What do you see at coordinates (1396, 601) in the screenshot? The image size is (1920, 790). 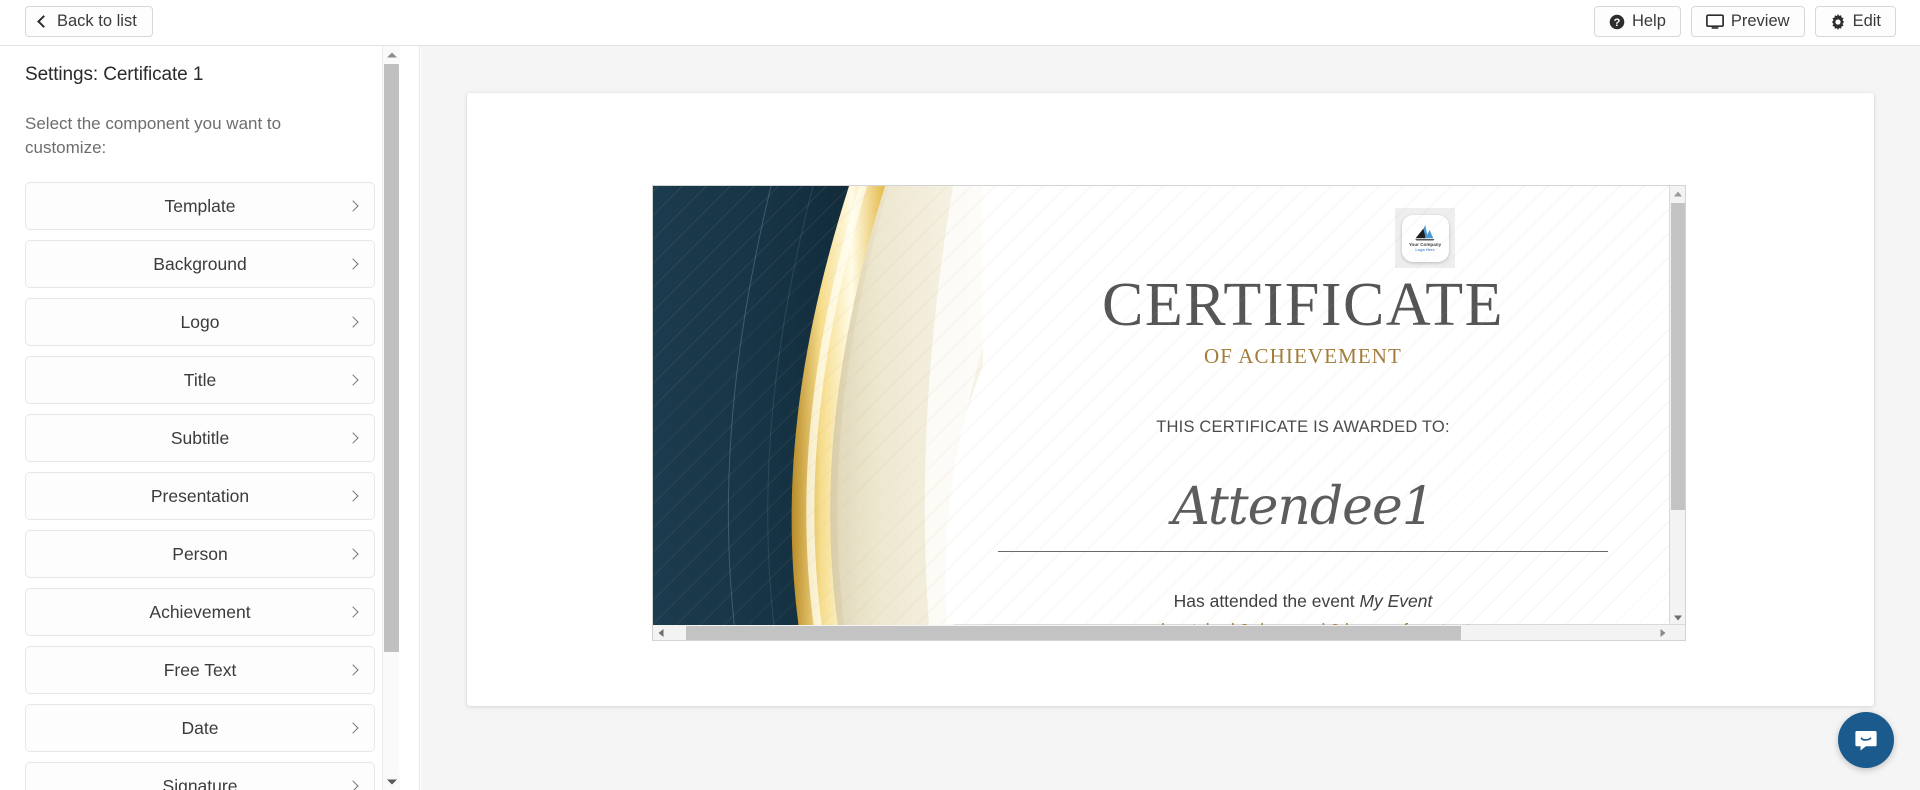 I see `achievement-event-name: My Event` at bounding box center [1396, 601].